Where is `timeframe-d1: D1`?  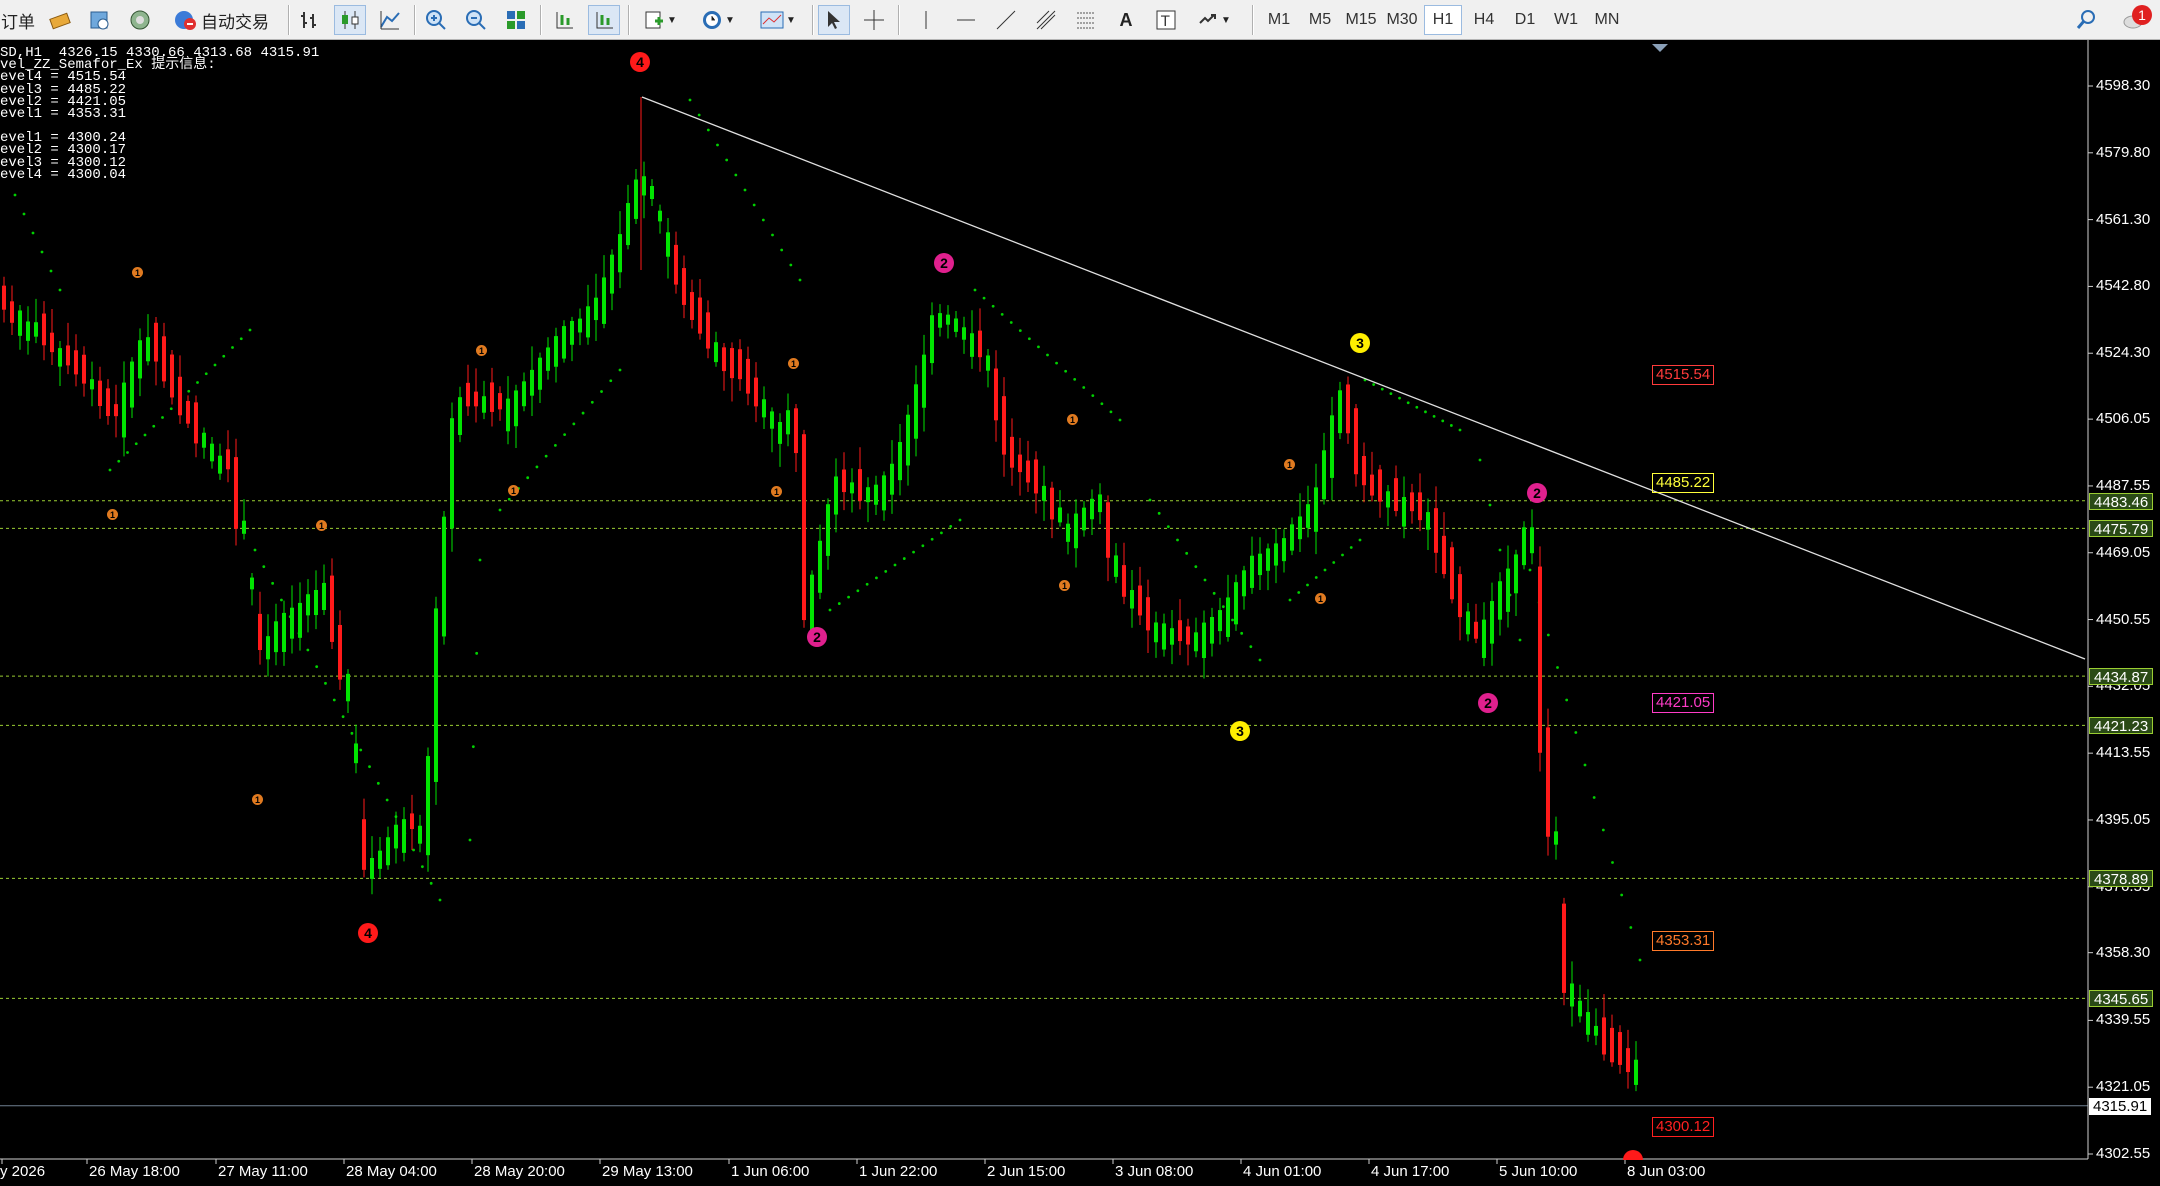 timeframe-d1: D1 is located at coordinates (1525, 20).